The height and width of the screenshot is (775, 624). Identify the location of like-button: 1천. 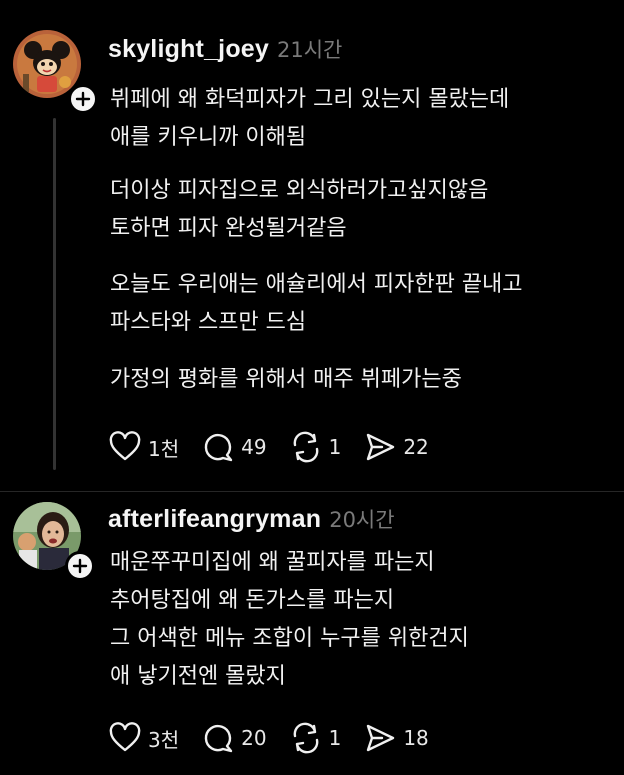
(143, 447).